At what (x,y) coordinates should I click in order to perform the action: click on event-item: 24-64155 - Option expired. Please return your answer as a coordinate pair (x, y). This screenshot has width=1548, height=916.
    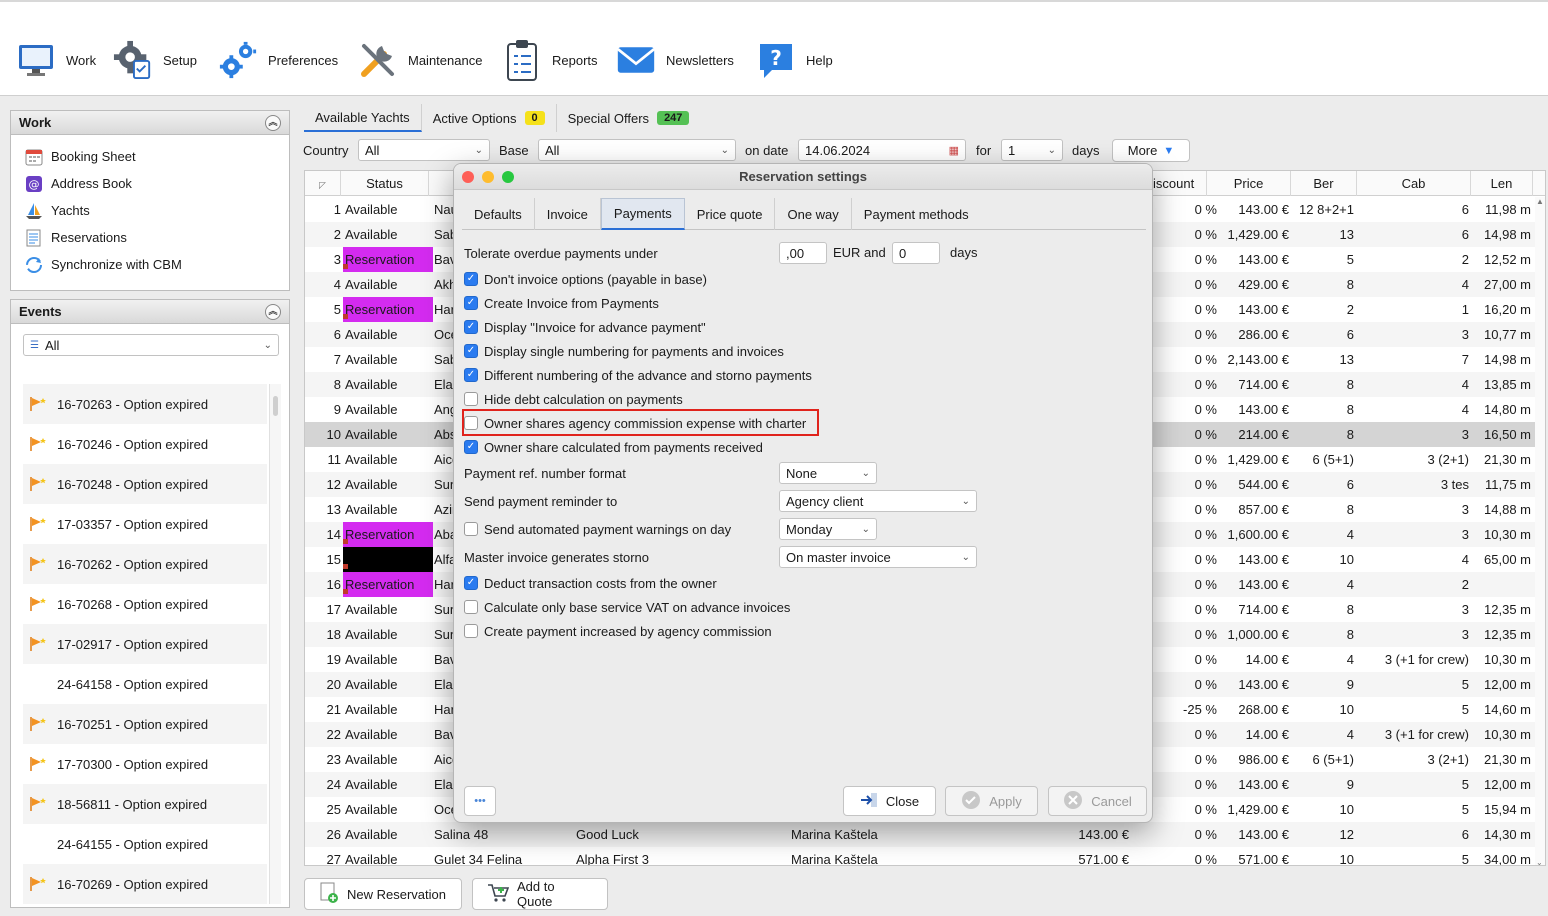
    Looking at the image, I should click on (145, 844).